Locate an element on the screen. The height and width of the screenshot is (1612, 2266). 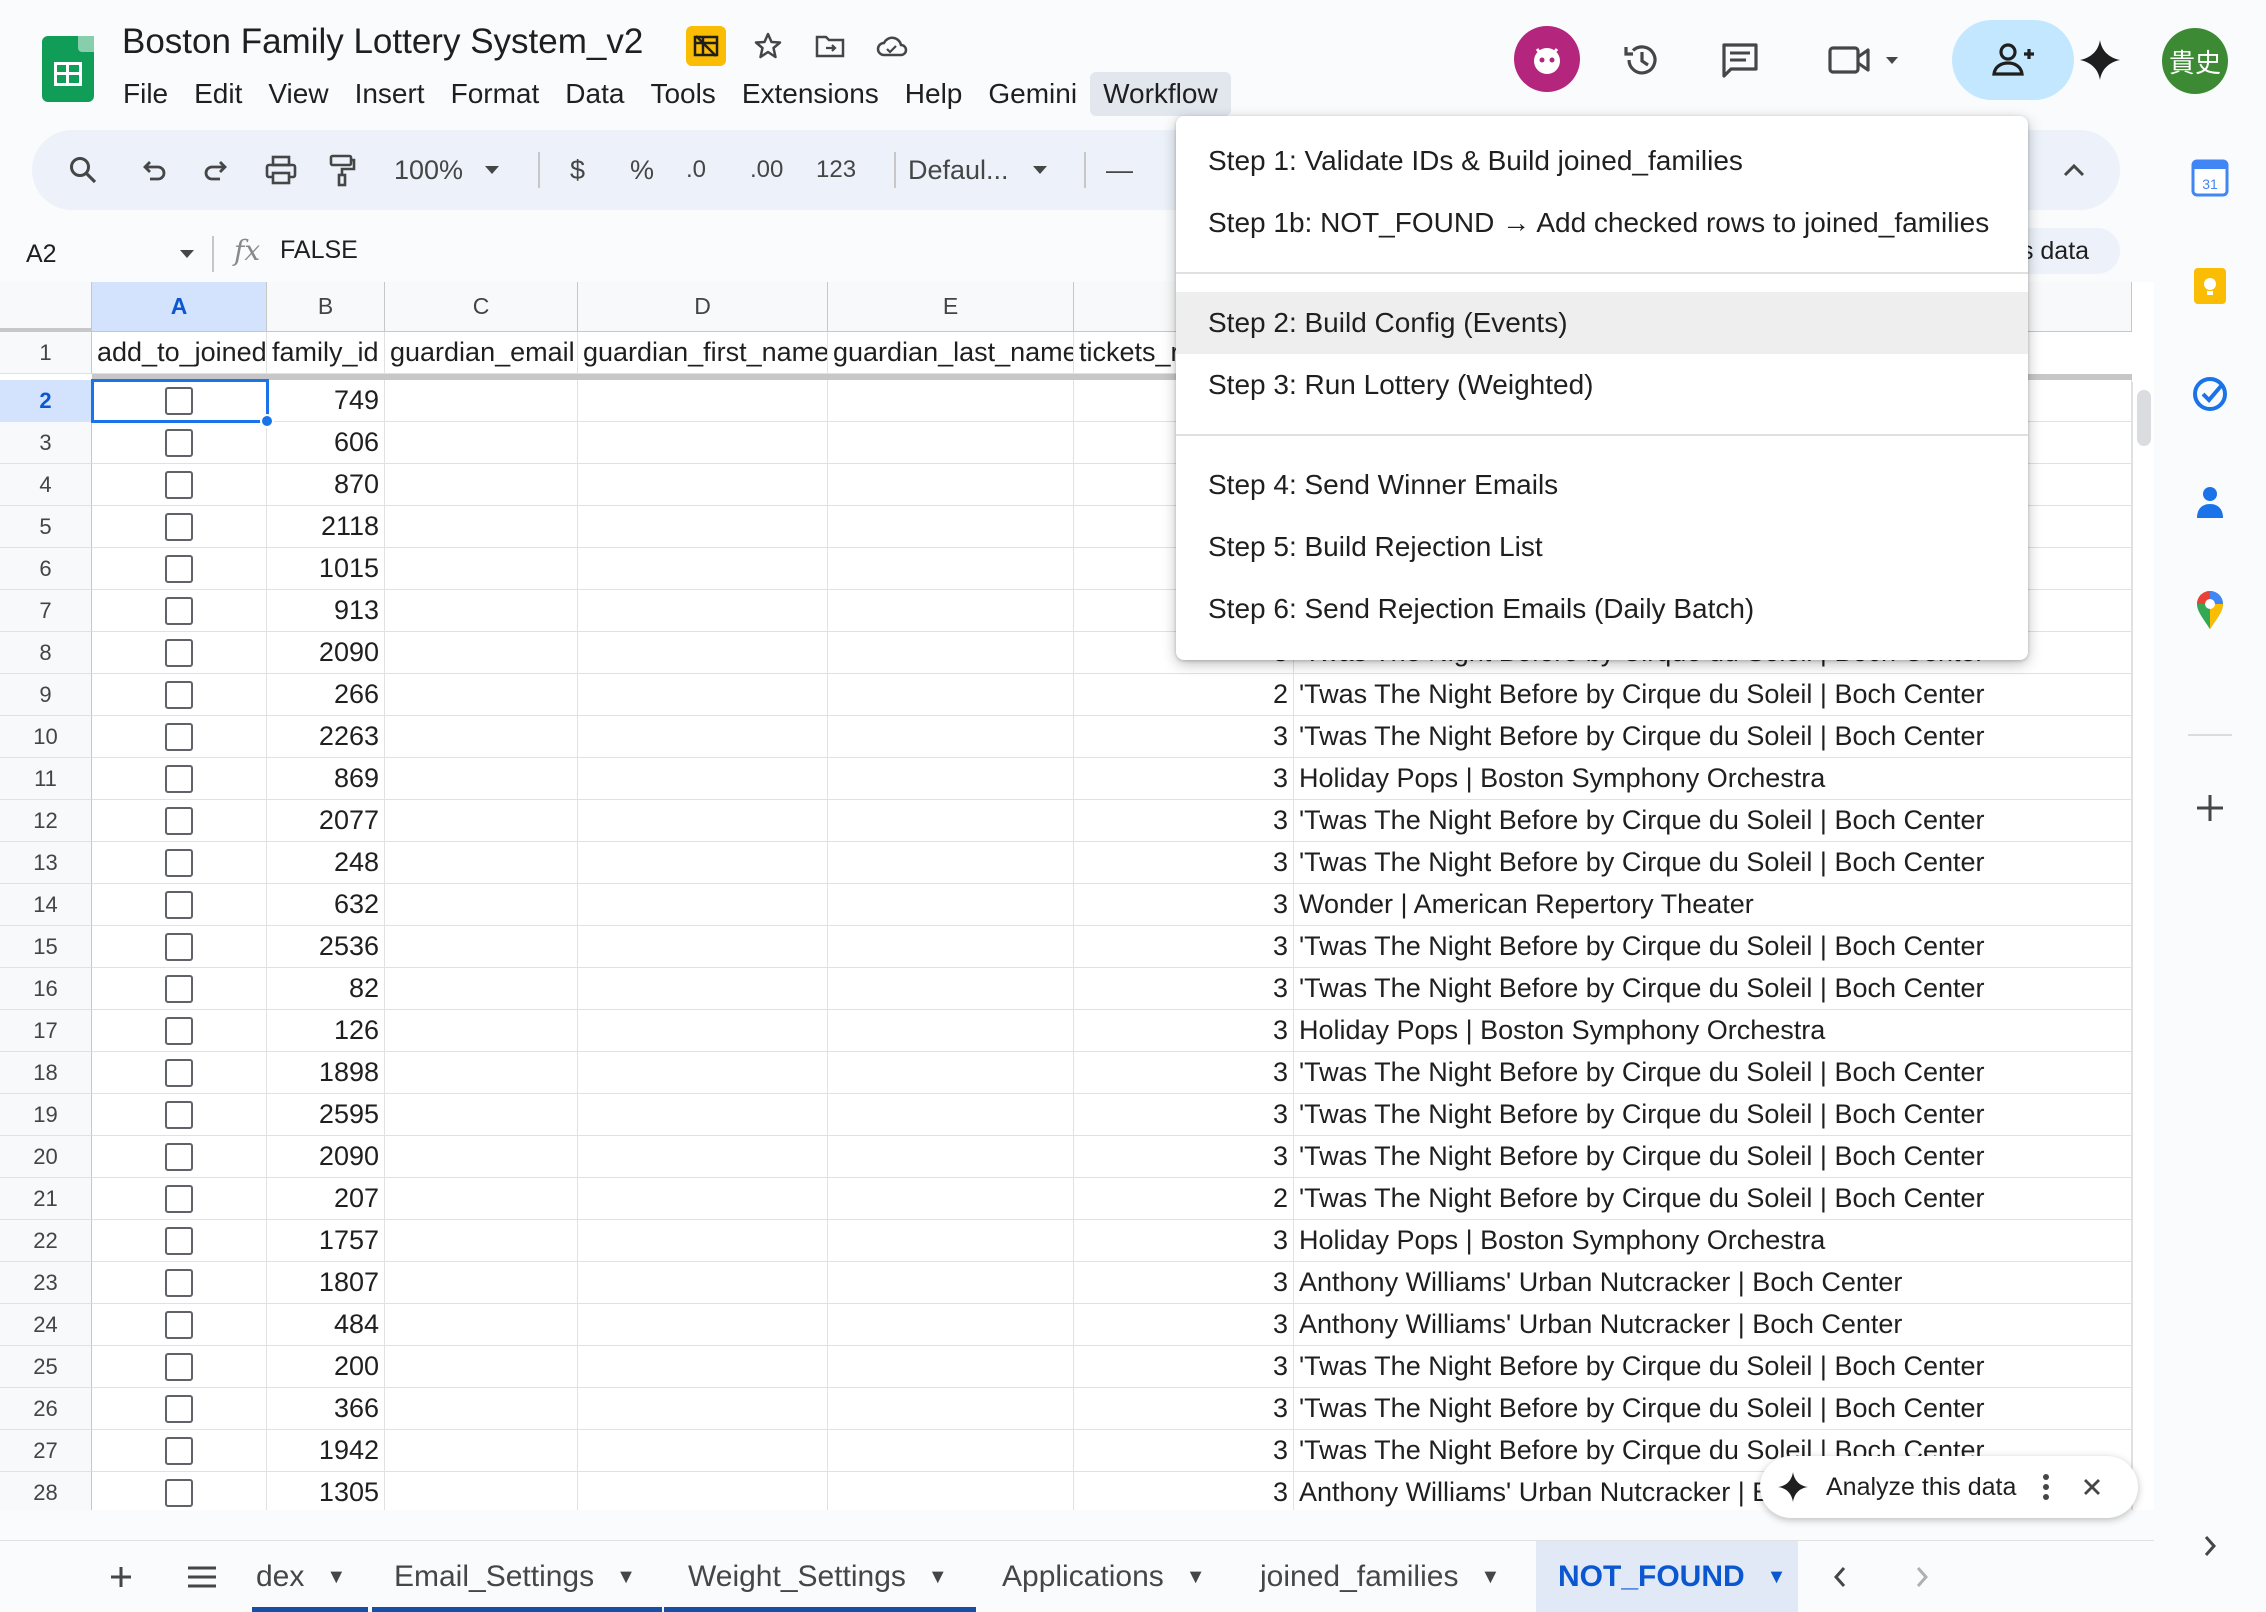
row-header: 20 is located at coordinates (46, 1157).